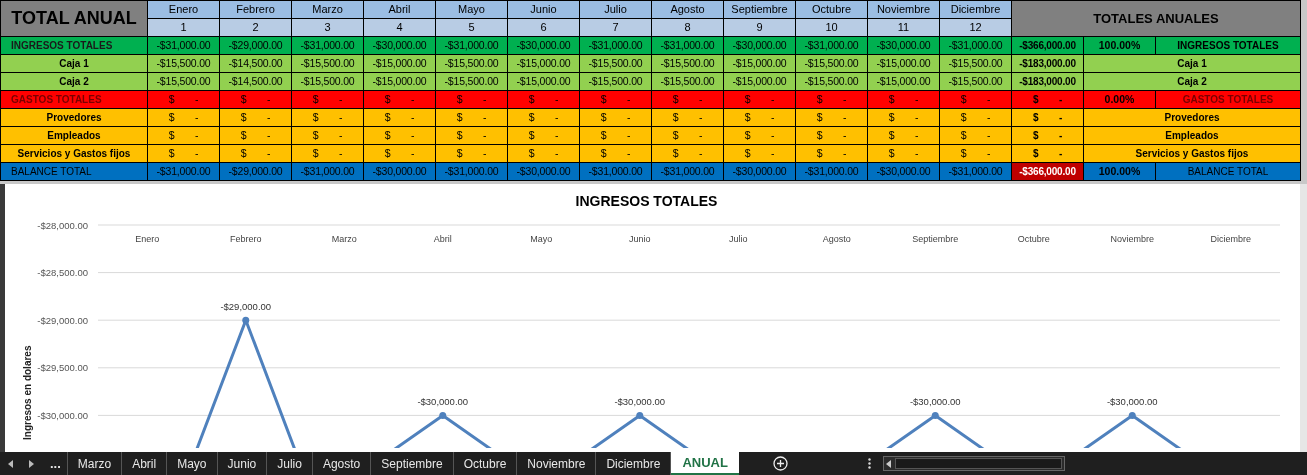  I want to click on category-label: Febrero, so click(246, 239).